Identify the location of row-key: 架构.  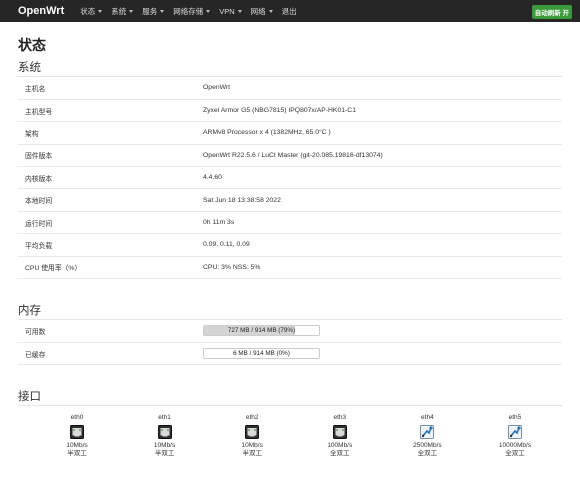
(107, 133).